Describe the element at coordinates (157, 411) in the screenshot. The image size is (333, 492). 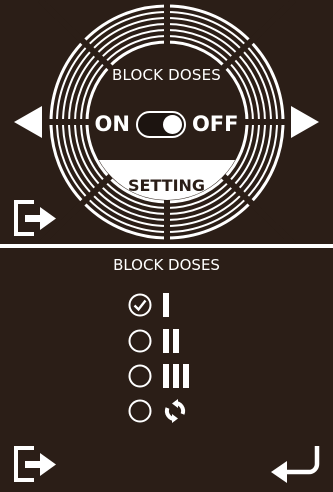
I see `option-repeat-dose` at that location.